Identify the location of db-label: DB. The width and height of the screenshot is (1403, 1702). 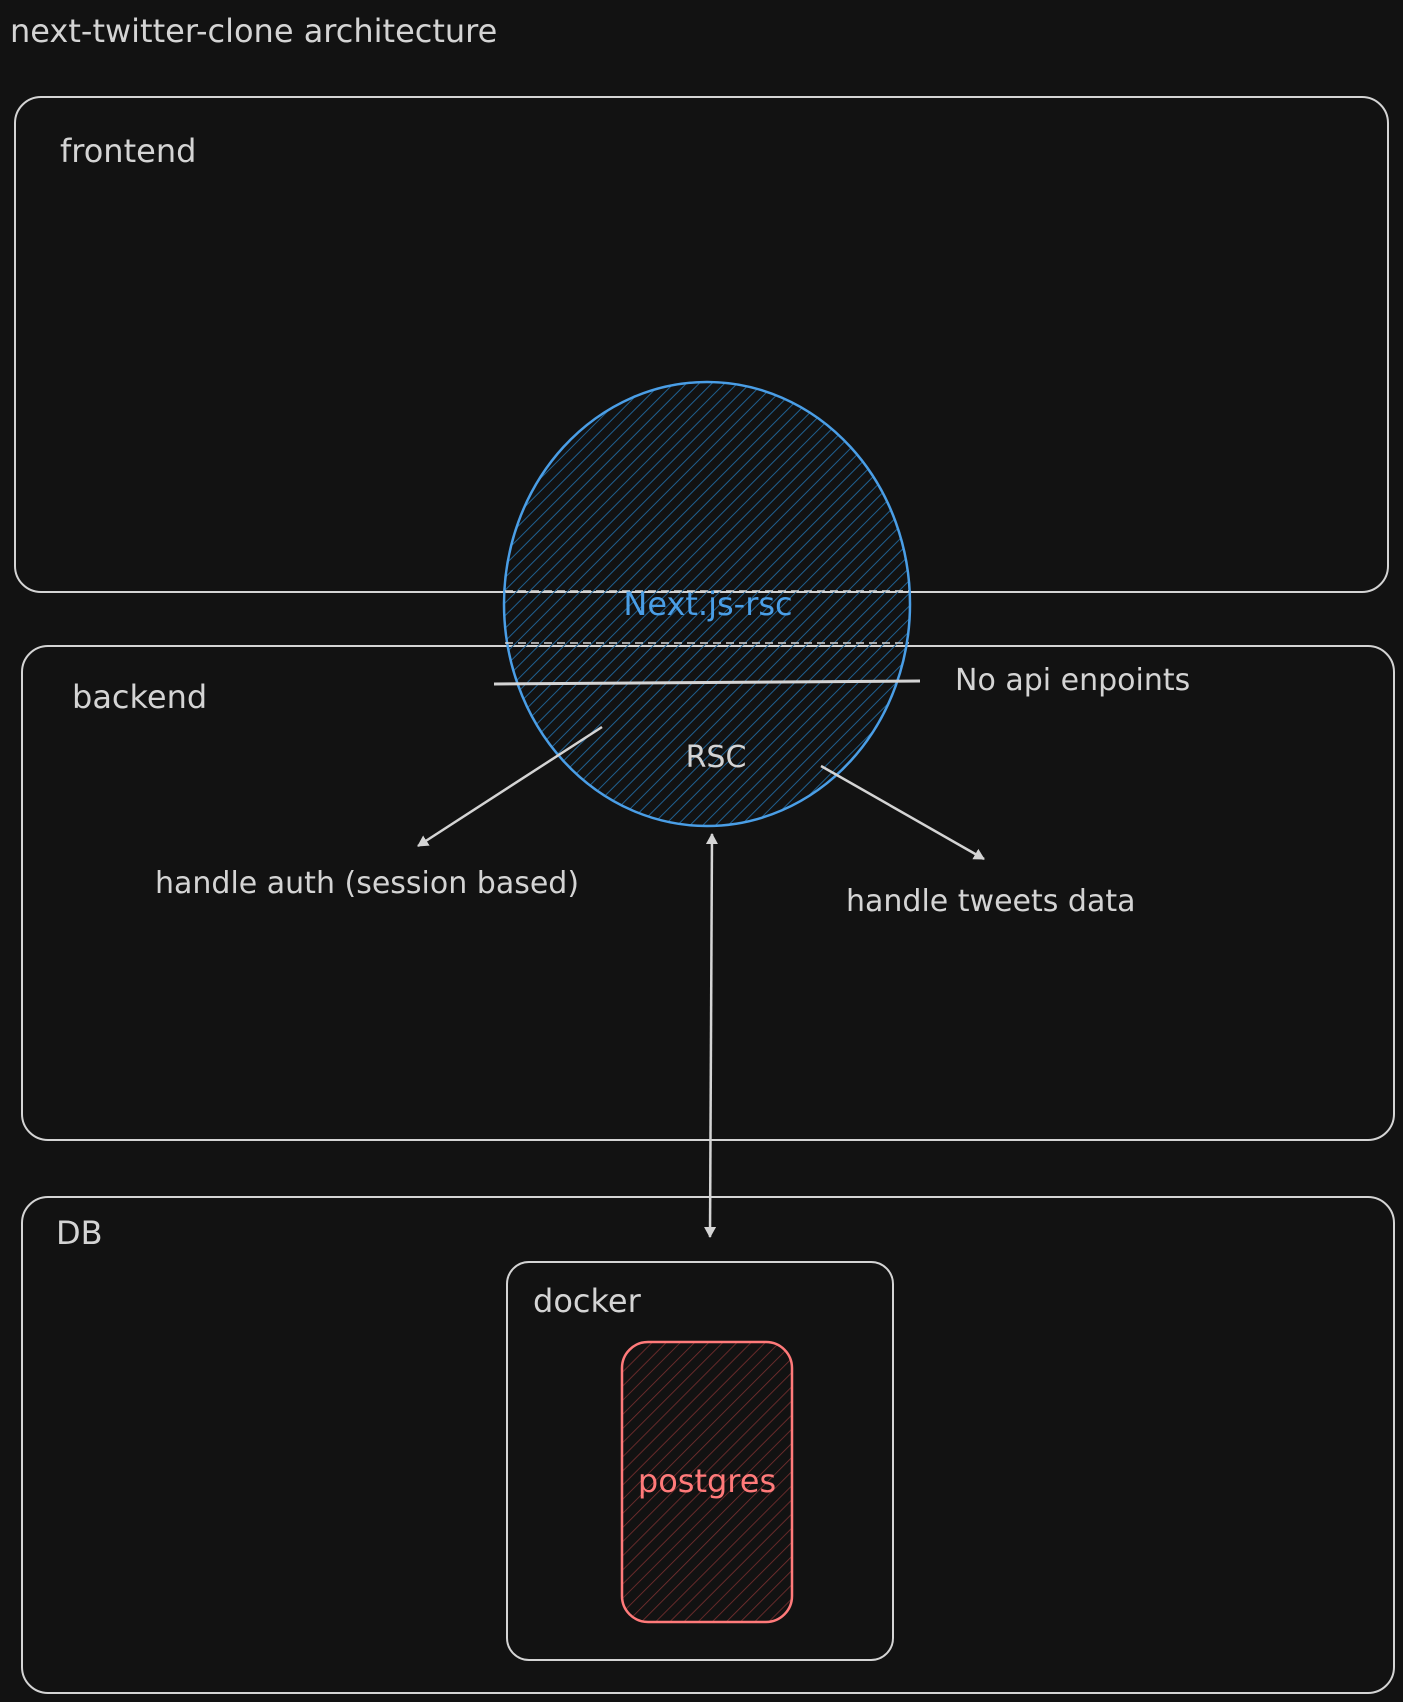
(79, 1233).